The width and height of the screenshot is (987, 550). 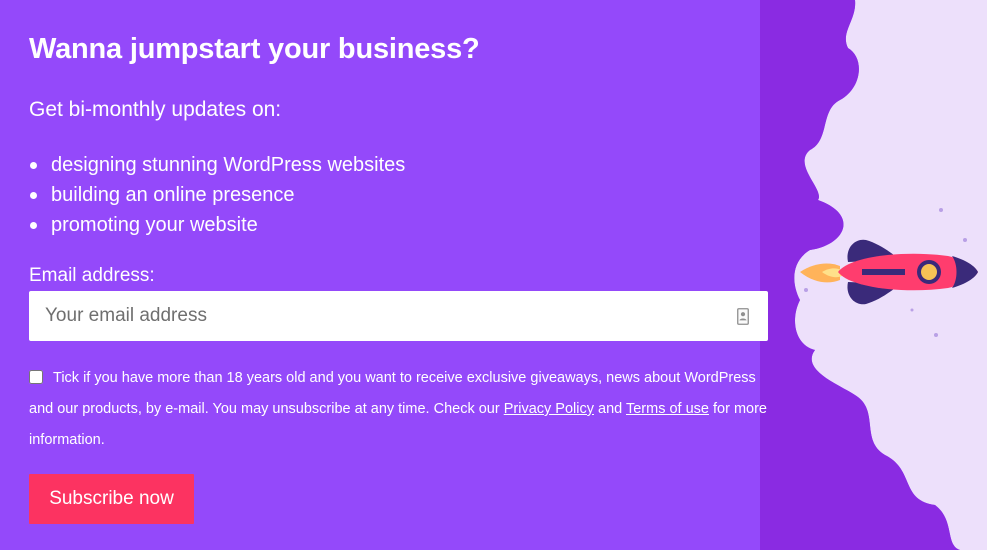 I want to click on email-field-wrapper, so click(x=398, y=316).